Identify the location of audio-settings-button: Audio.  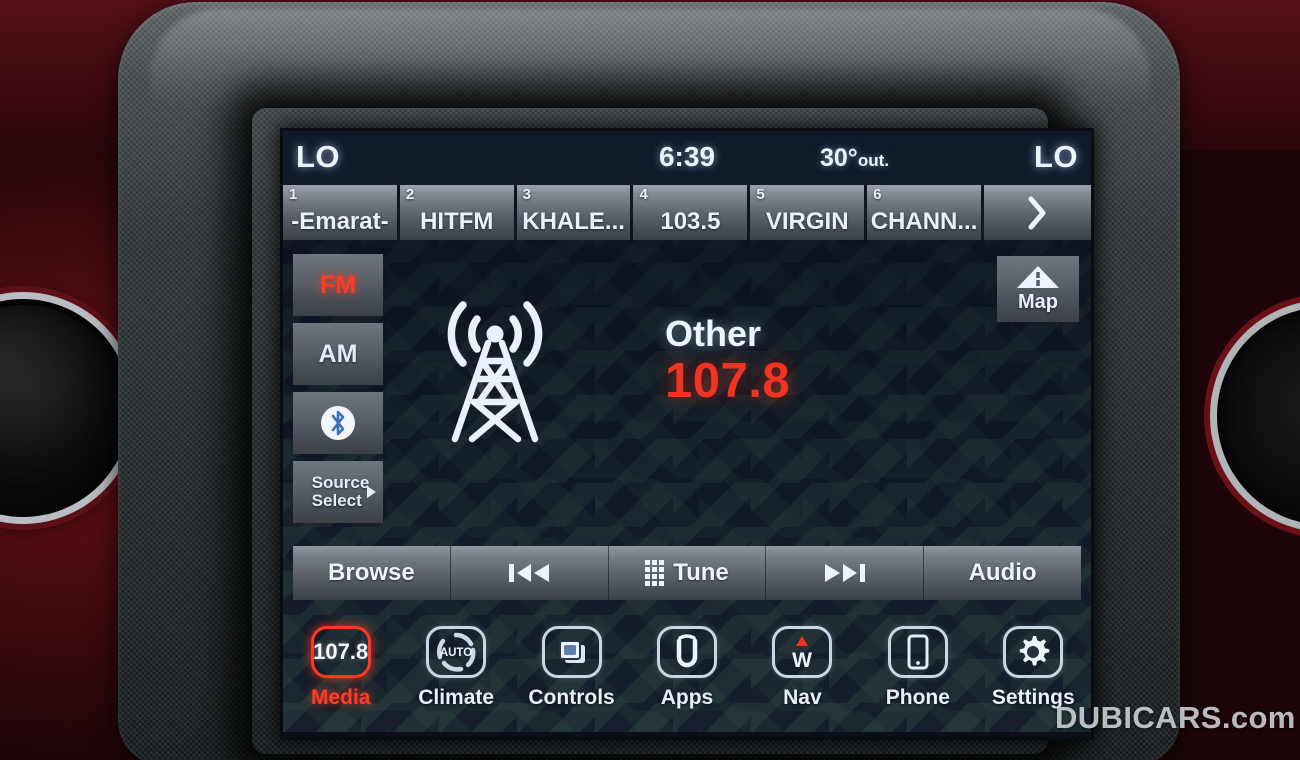
(1002, 573).